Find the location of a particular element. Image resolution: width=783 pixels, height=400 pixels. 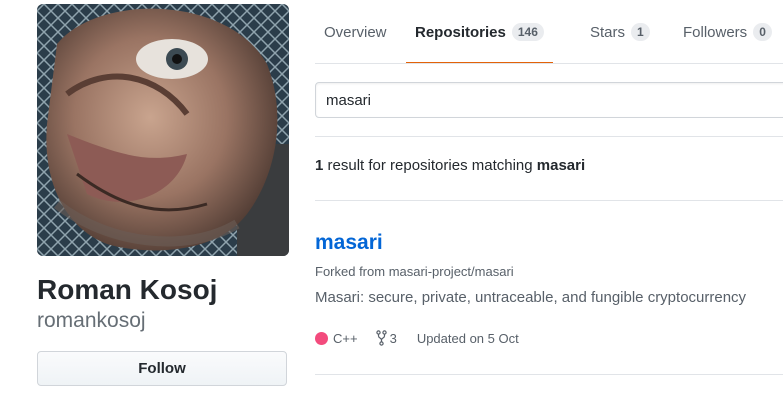

tab-overview: Overview is located at coordinates (355, 32).